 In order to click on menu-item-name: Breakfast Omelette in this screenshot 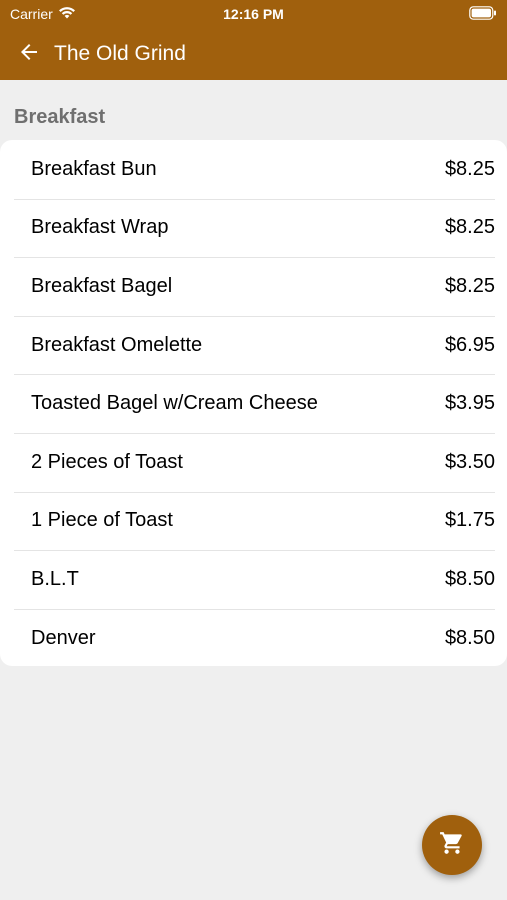, I will do `click(117, 344)`.